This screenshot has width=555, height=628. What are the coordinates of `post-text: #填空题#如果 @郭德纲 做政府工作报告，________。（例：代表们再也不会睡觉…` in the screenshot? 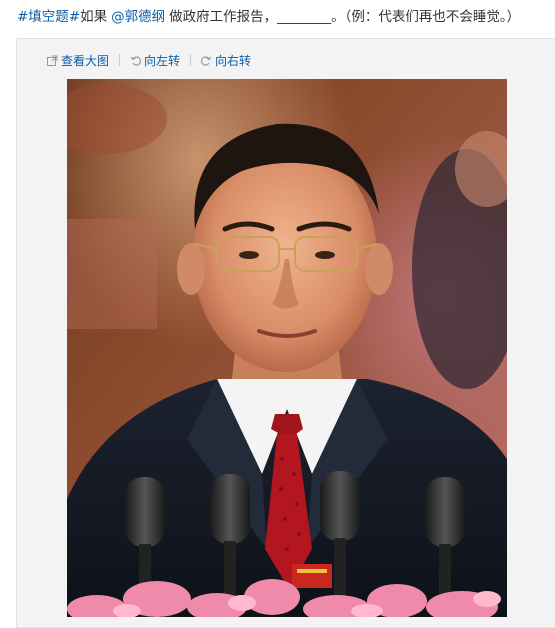 It's located at (268, 17).